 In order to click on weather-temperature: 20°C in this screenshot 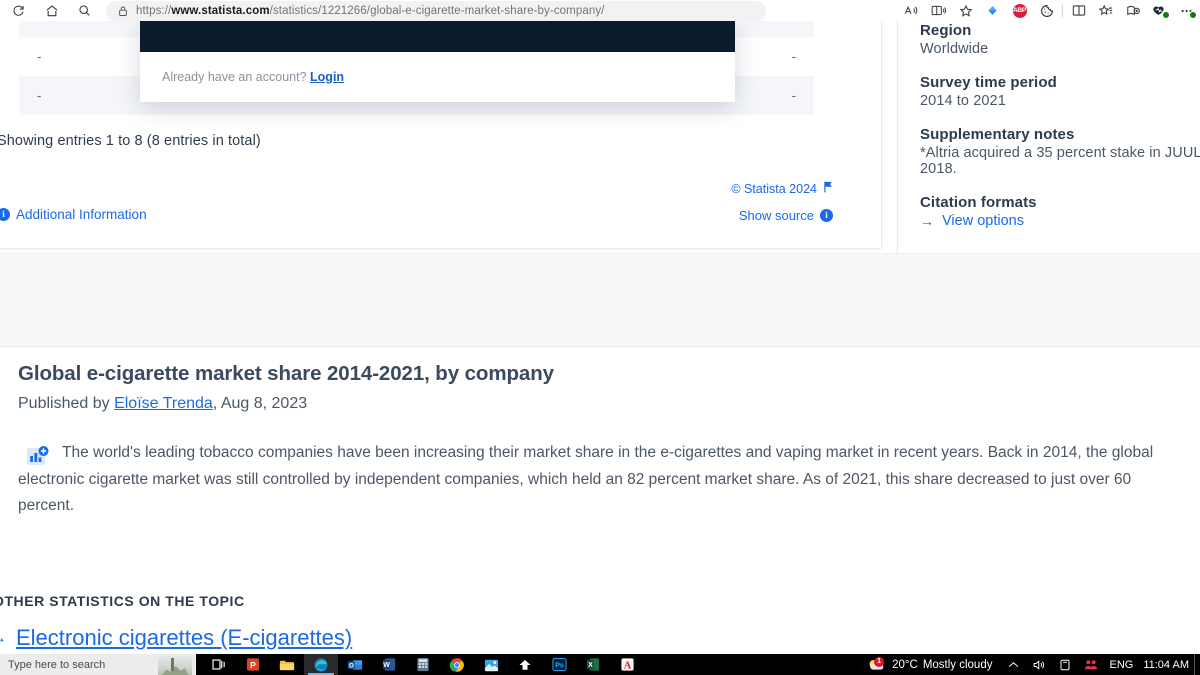, I will do `click(905, 664)`.